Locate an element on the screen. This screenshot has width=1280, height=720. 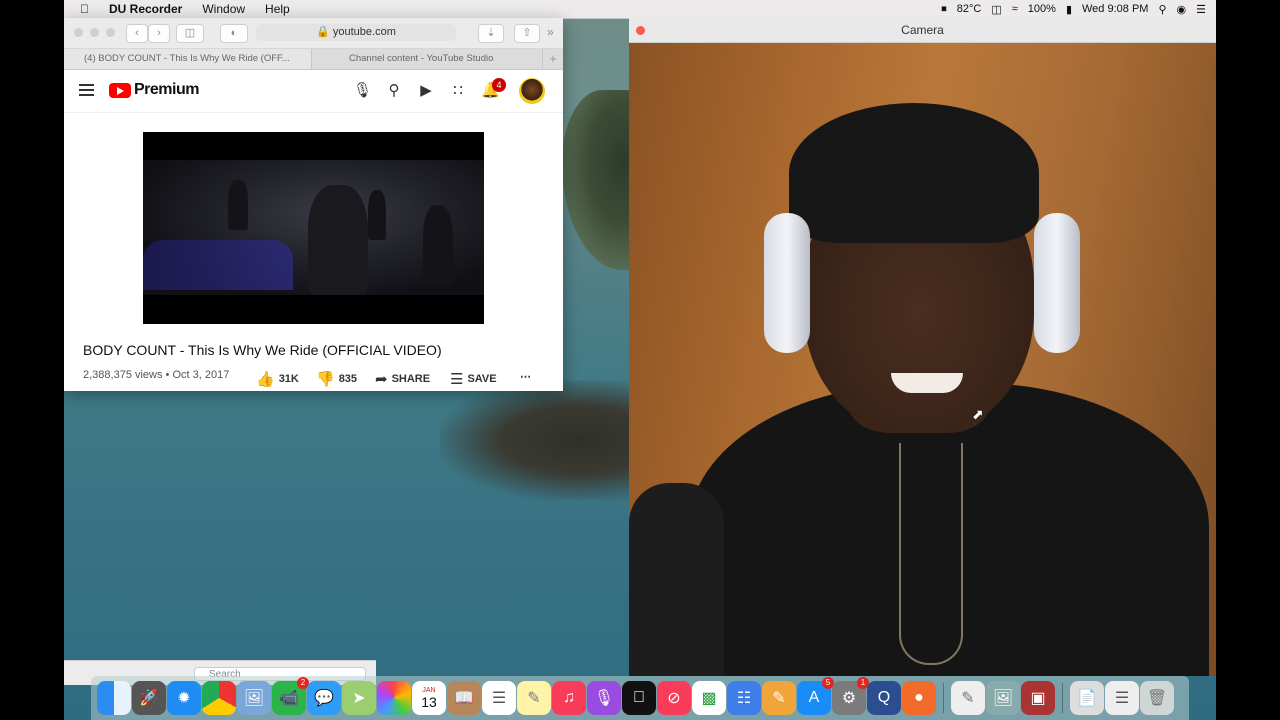
dock-quicktime: Q is located at coordinates (884, 698).